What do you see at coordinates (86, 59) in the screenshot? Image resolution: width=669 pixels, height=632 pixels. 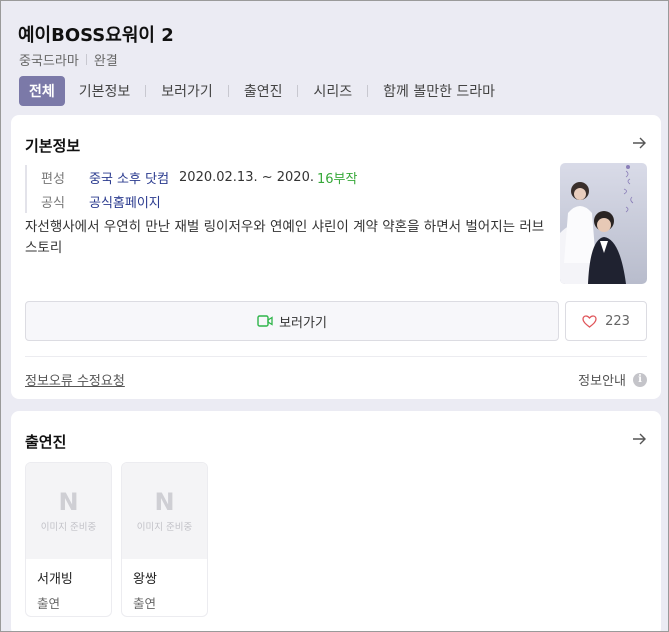 I see `meta-divider` at bounding box center [86, 59].